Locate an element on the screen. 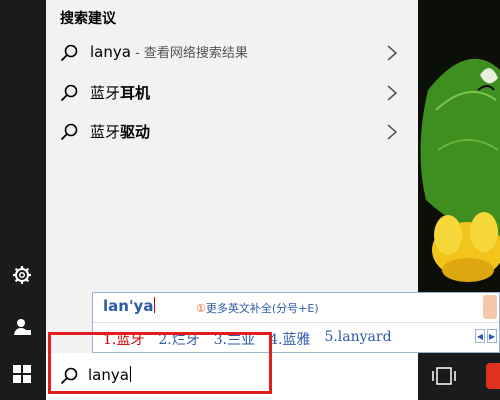 The width and height of the screenshot is (500, 400). user-icon is located at coordinates (22, 327).